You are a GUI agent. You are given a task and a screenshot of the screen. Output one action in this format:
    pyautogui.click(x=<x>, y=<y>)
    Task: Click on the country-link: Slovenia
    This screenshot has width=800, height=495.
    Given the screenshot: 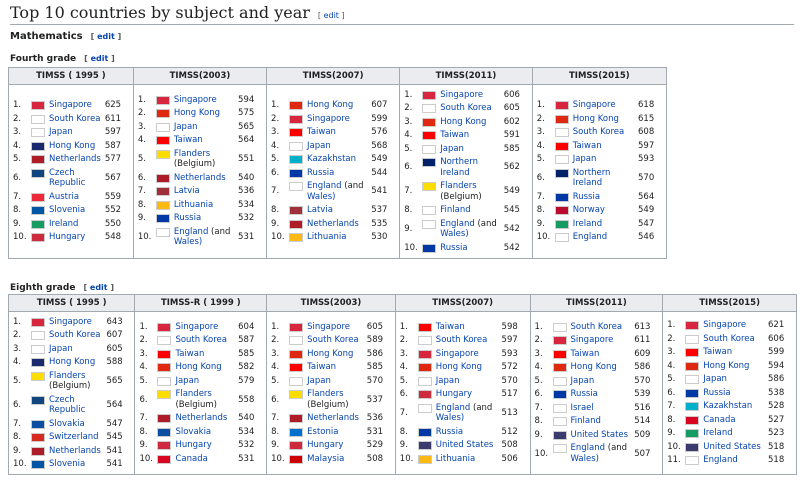 What is the action you would take?
    pyautogui.click(x=67, y=464)
    